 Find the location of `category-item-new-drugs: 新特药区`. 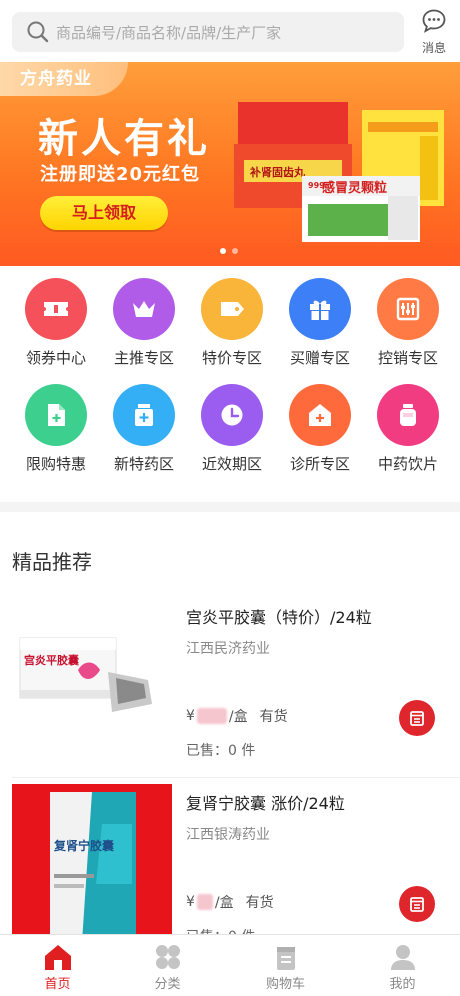

category-item-new-drugs: 新特药区 is located at coordinates (144, 424).